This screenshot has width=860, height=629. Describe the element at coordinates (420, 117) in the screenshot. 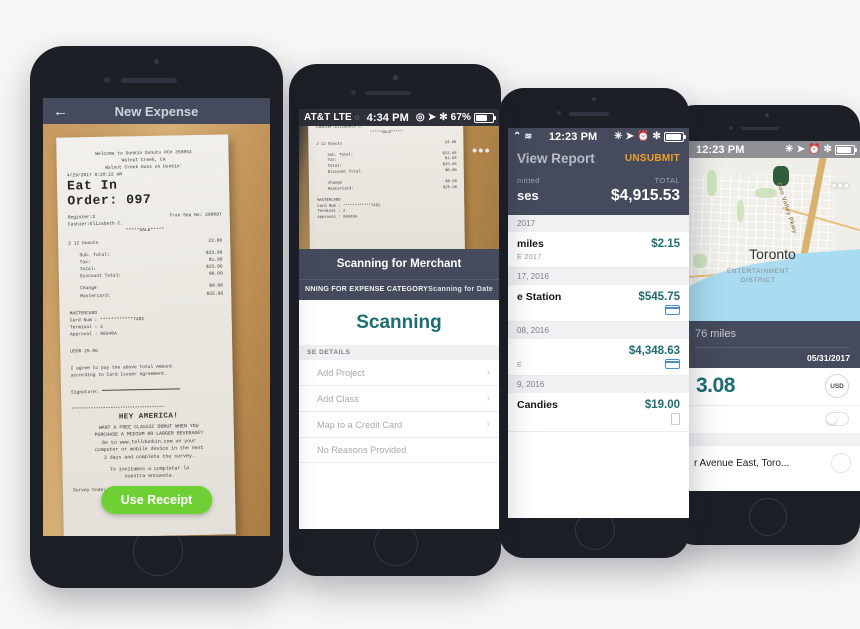

I see `do-not-disturb-icon: ◎` at that location.